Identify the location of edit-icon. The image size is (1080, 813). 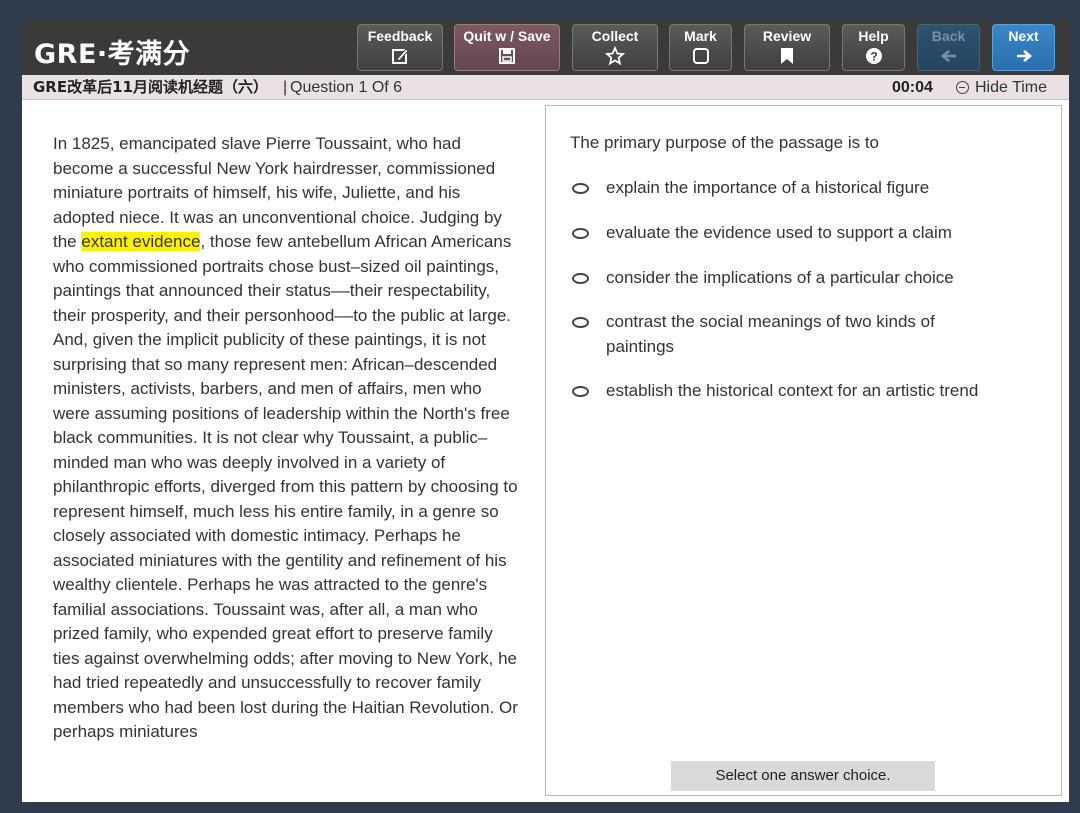
(400, 56).